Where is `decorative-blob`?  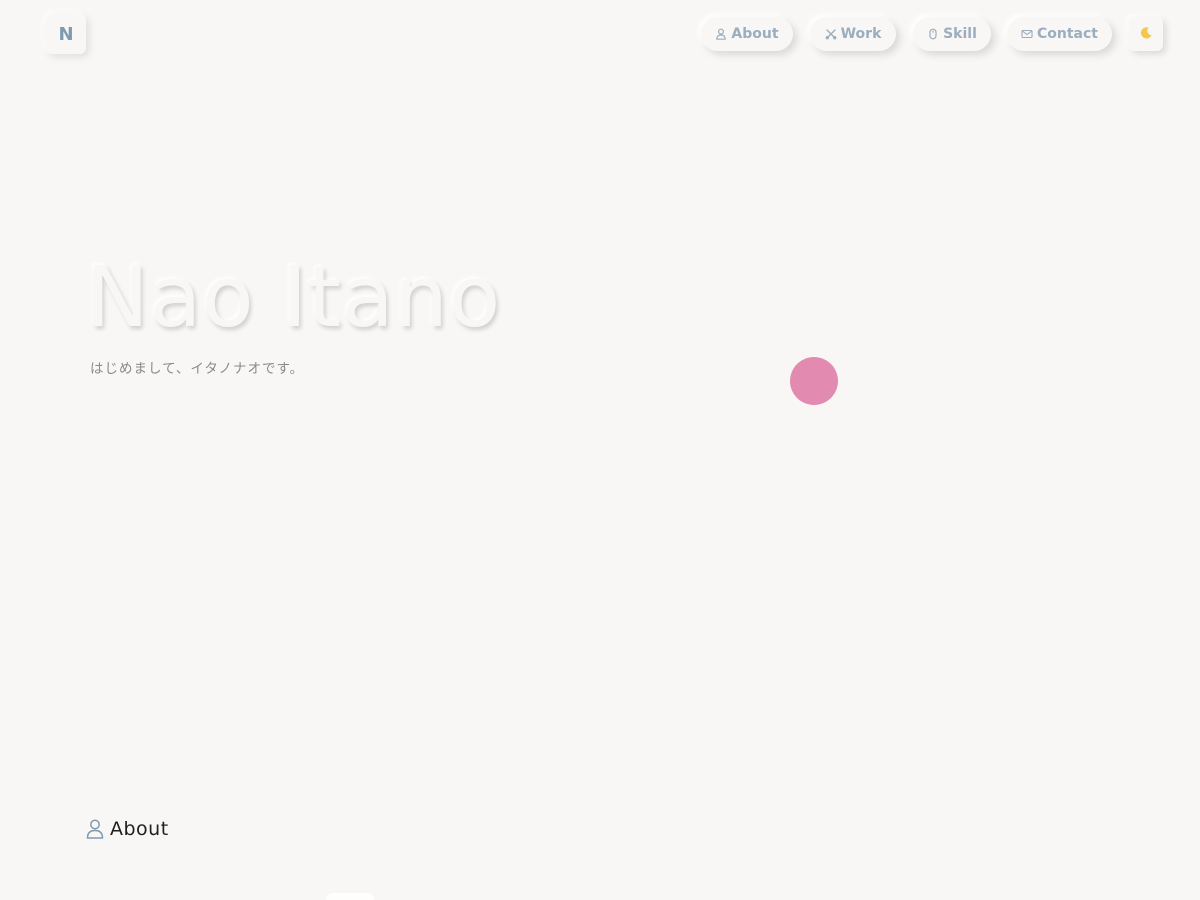
decorative-blob is located at coordinates (350, 896).